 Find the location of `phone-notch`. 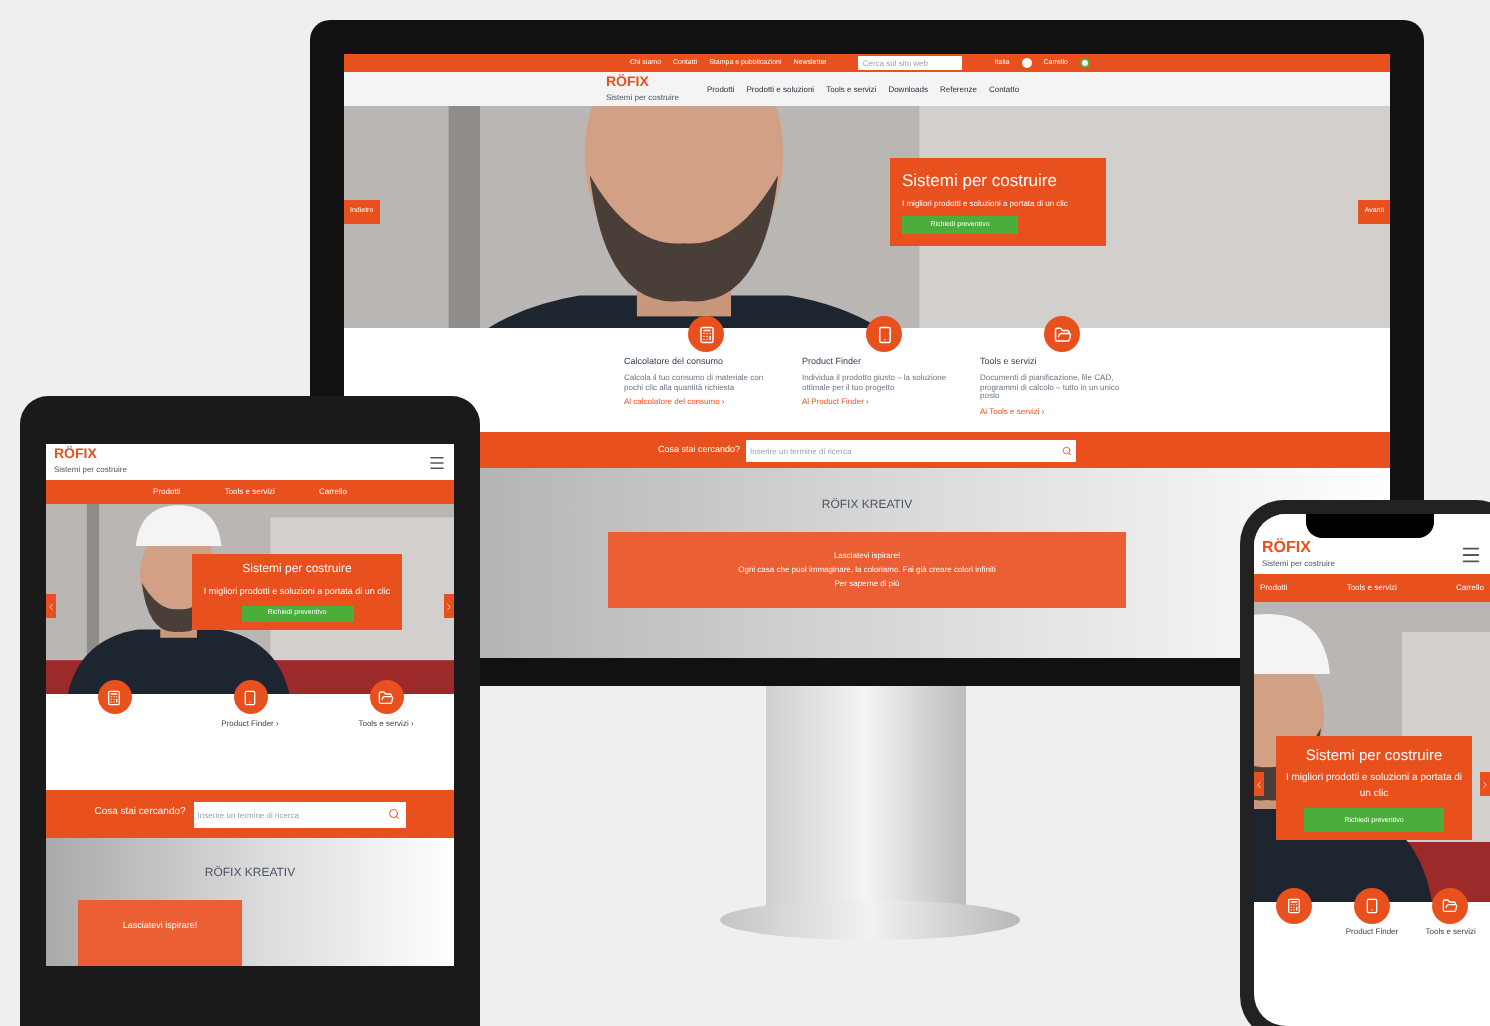

phone-notch is located at coordinates (1370, 526).